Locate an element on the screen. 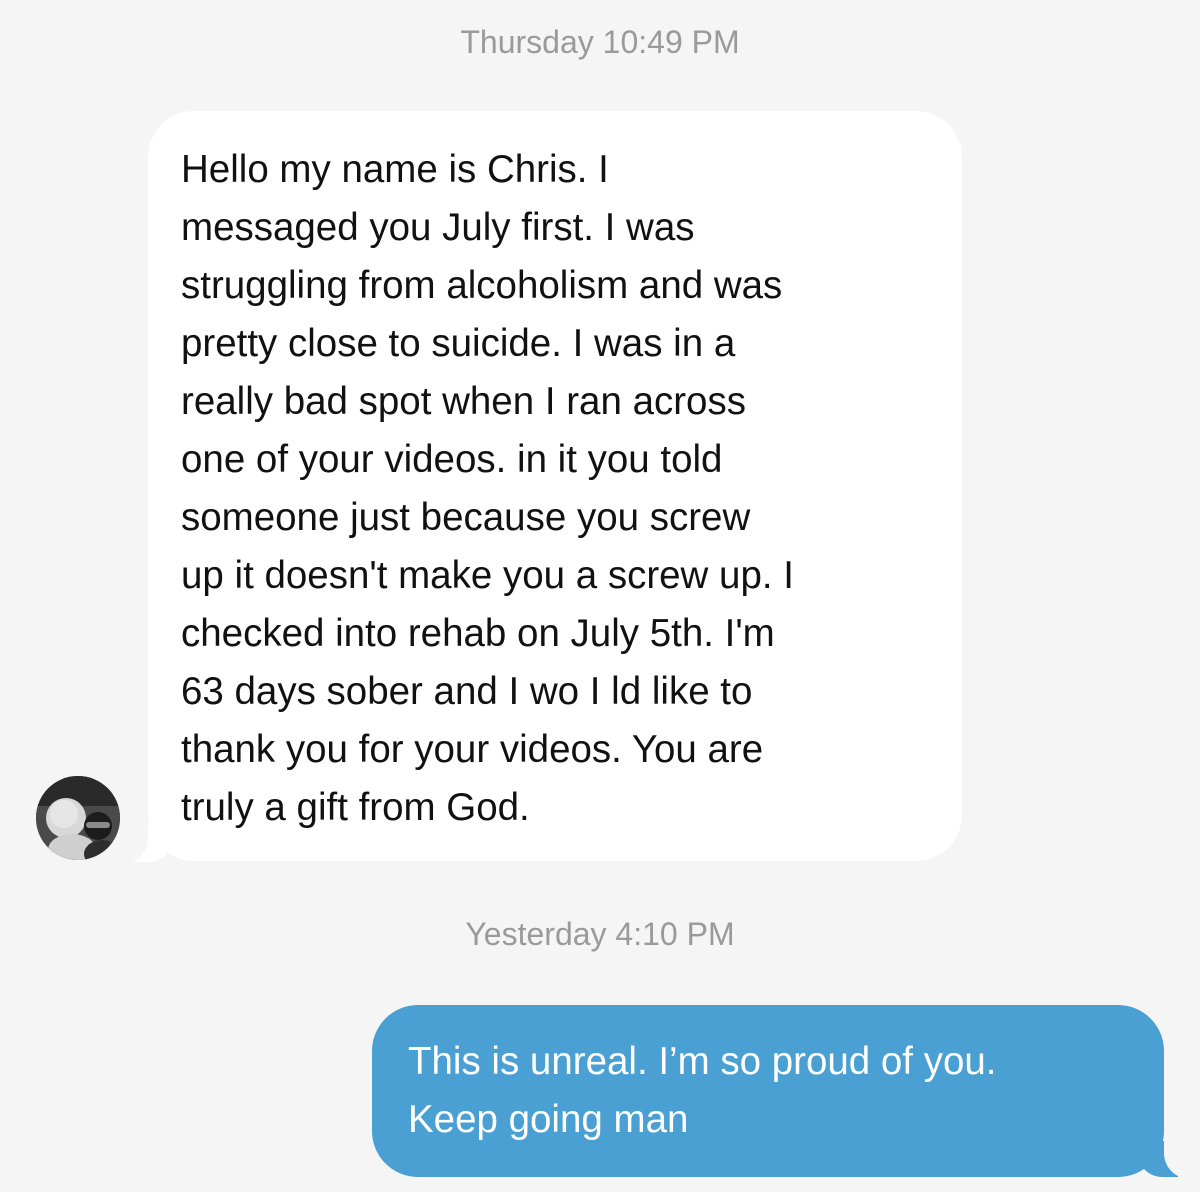  sender-avatar is located at coordinates (78, 818).